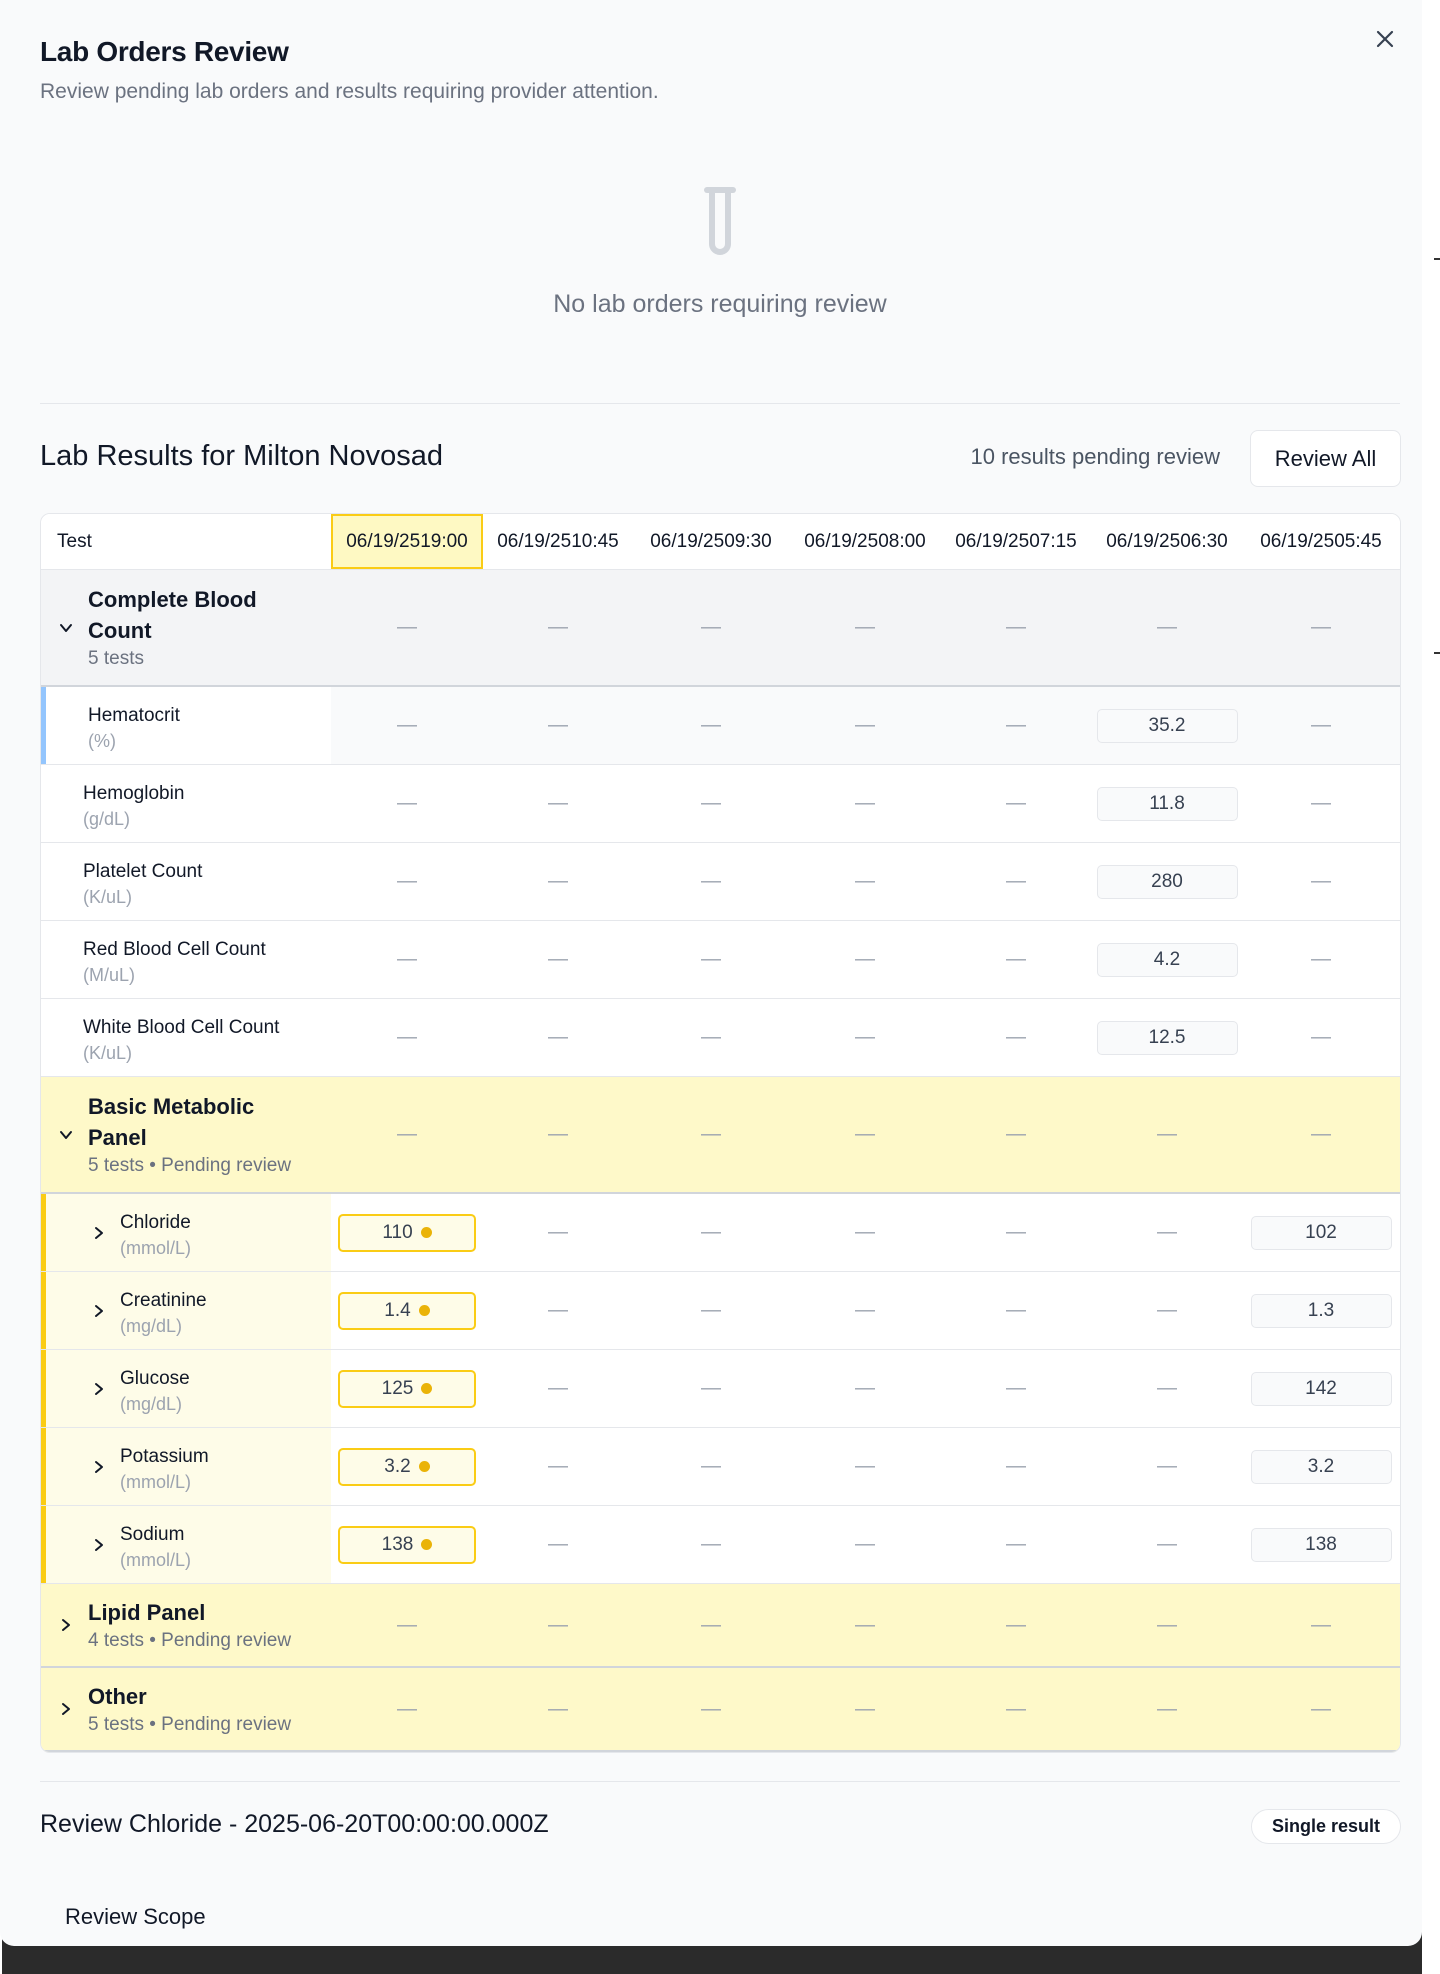 This screenshot has width=1440, height=1974. What do you see at coordinates (720, 1710) in the screenshot?
I see `group-row: Other 5 tests • Pending review — — — — — — —` at bounding box center [720, 1710].